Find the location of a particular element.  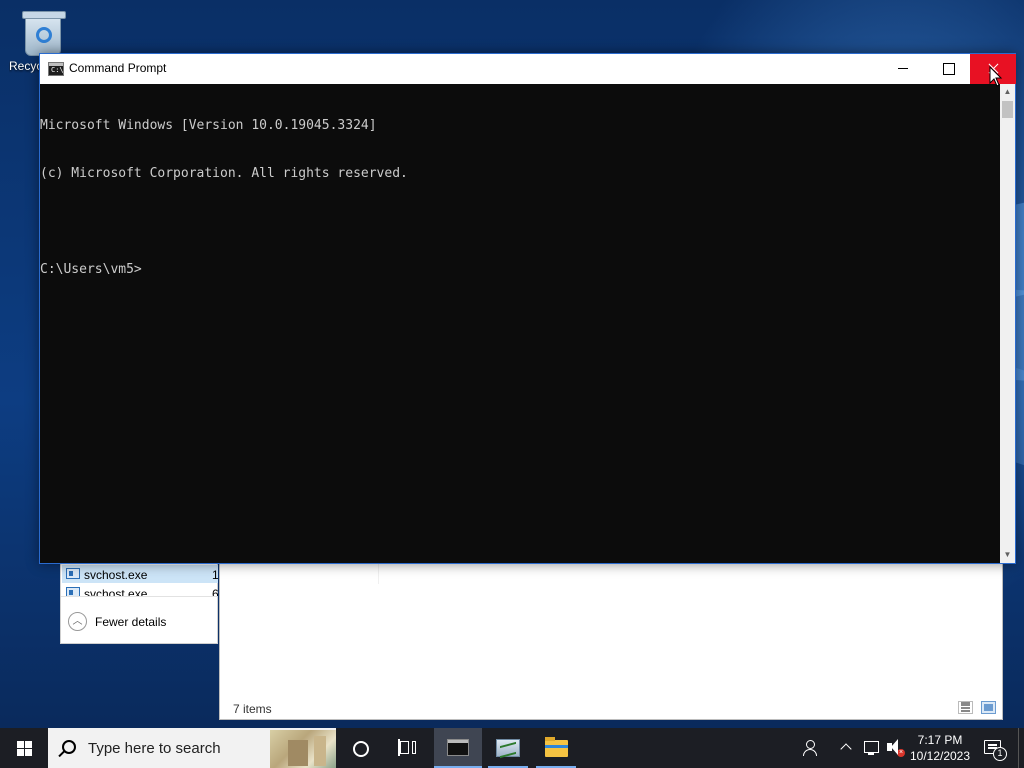

taskbar-app-task-manager is located at coordinates (508, 748).